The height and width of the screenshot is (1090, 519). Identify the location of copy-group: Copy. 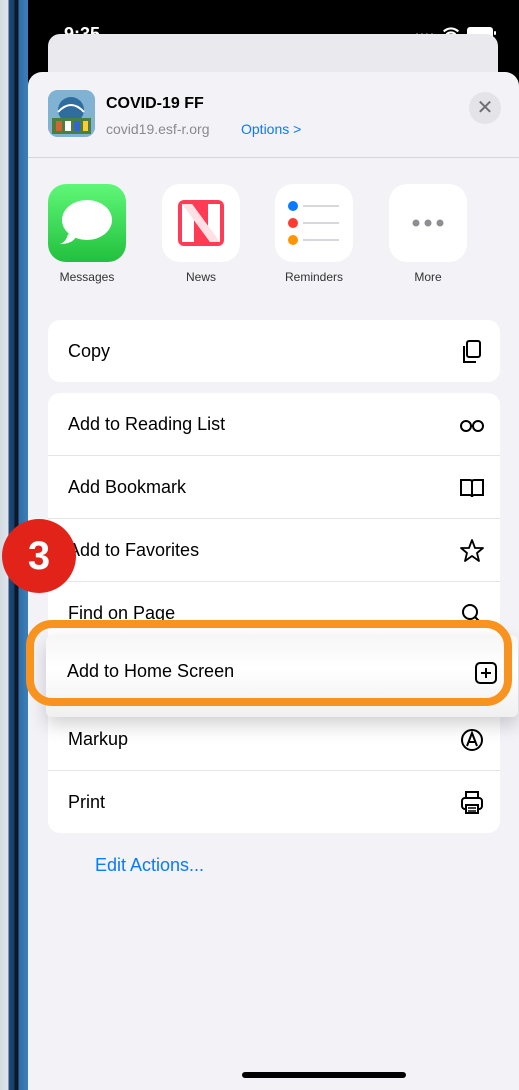
(274, 351).